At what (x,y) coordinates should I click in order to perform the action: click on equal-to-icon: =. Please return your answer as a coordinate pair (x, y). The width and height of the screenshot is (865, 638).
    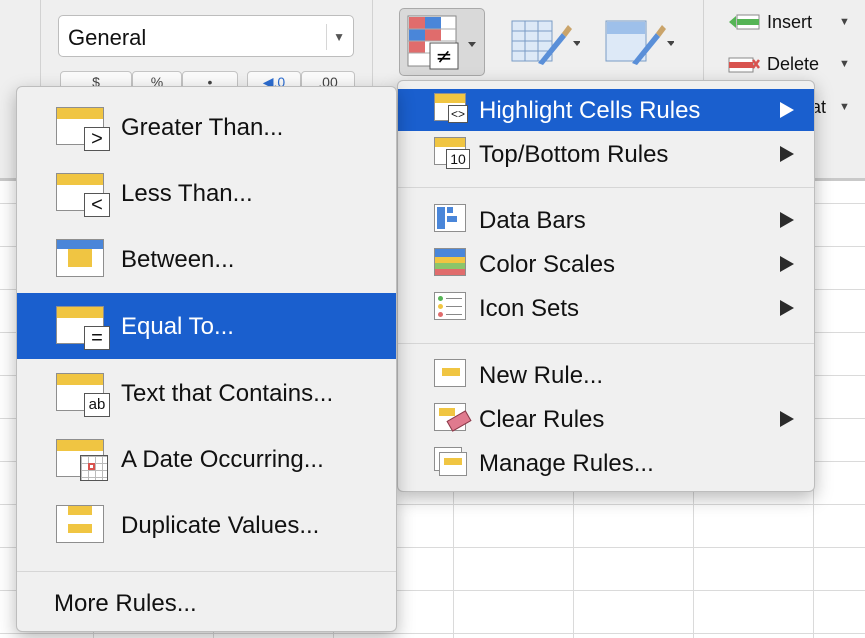
    Looking at the image, I should click on (83, 328).